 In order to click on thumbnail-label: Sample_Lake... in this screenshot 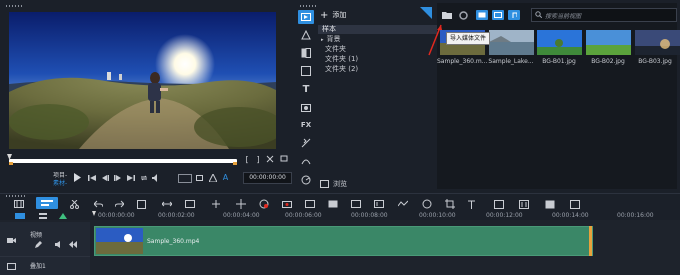, I will do `click(511, 61)`.